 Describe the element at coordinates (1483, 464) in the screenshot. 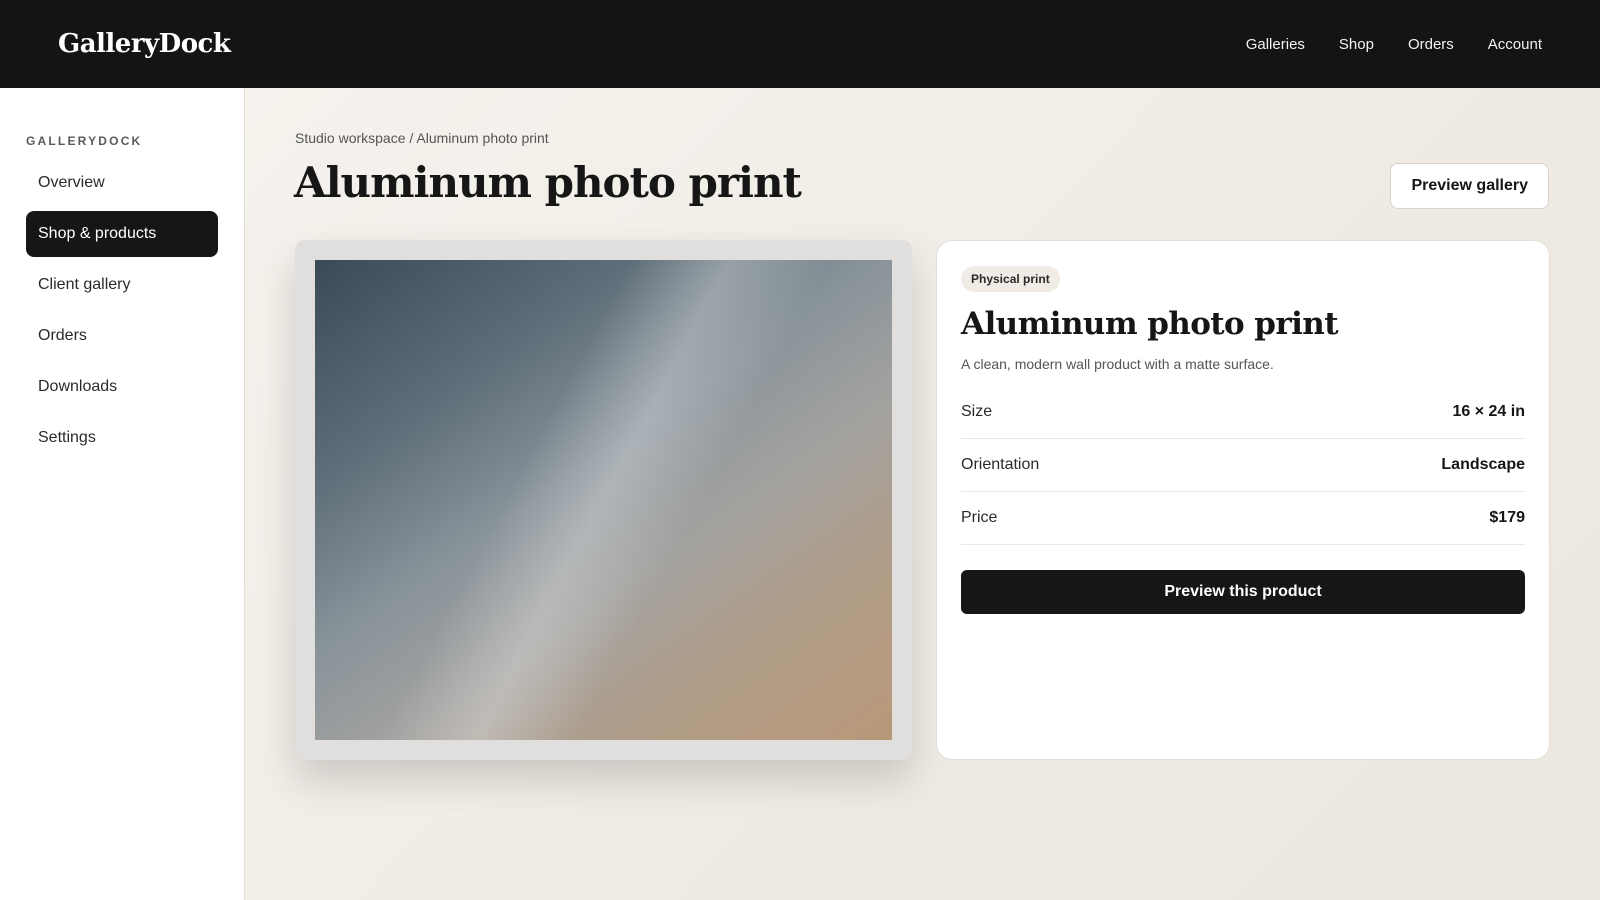

I see `spec-value: Landscape` at that location.